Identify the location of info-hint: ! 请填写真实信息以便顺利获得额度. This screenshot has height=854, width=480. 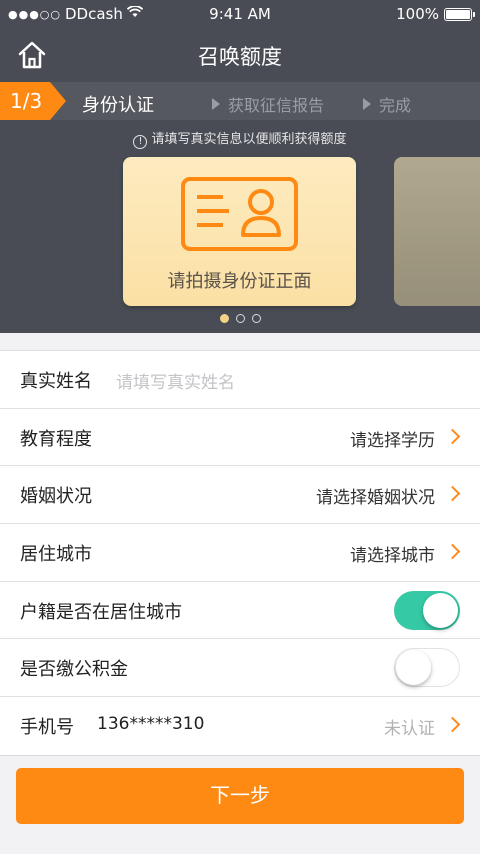
(240, 138).